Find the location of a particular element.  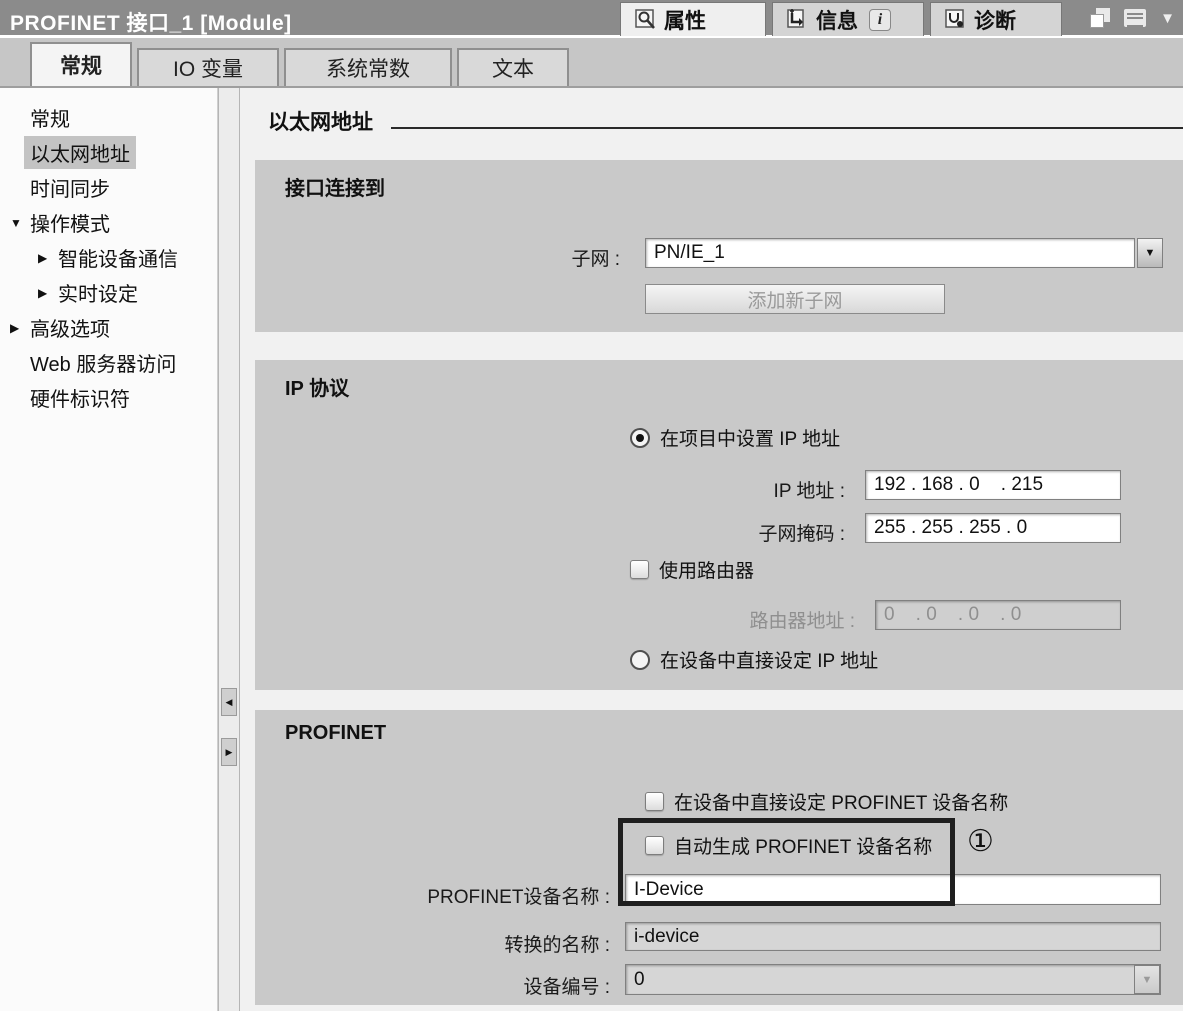

tab-info: 信息 i is located at coordinates (848, 19).